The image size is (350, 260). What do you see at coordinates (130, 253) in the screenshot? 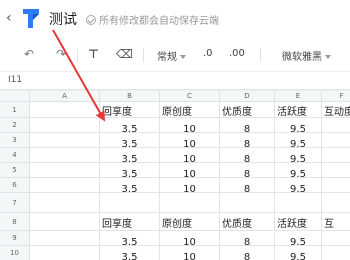
I see `cell-b10: 3.5` at bounding box center [130, 253].